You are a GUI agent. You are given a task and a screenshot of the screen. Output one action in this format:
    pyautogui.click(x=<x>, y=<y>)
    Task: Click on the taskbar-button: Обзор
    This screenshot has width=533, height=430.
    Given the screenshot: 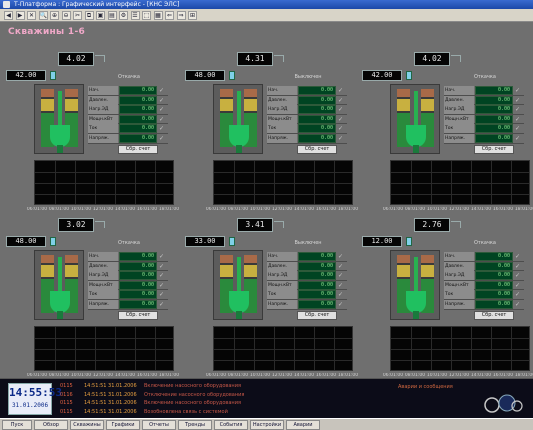 What is the action you would take?
    pyautogui.click(x=51, y=425)
    